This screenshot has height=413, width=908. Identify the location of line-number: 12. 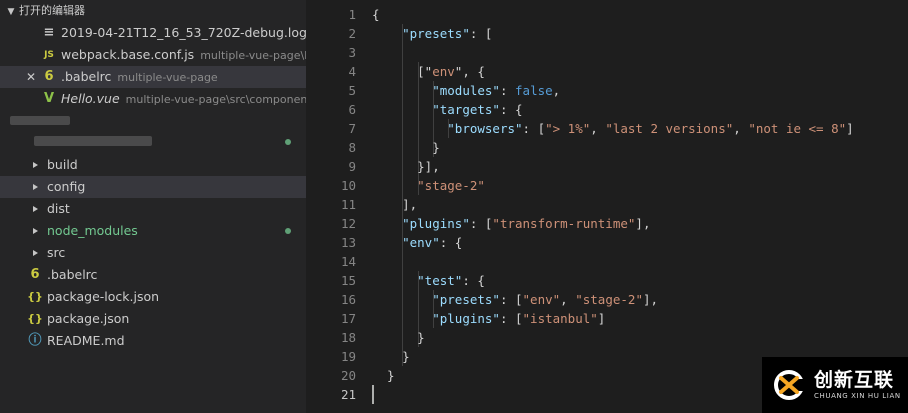
(348, 223).